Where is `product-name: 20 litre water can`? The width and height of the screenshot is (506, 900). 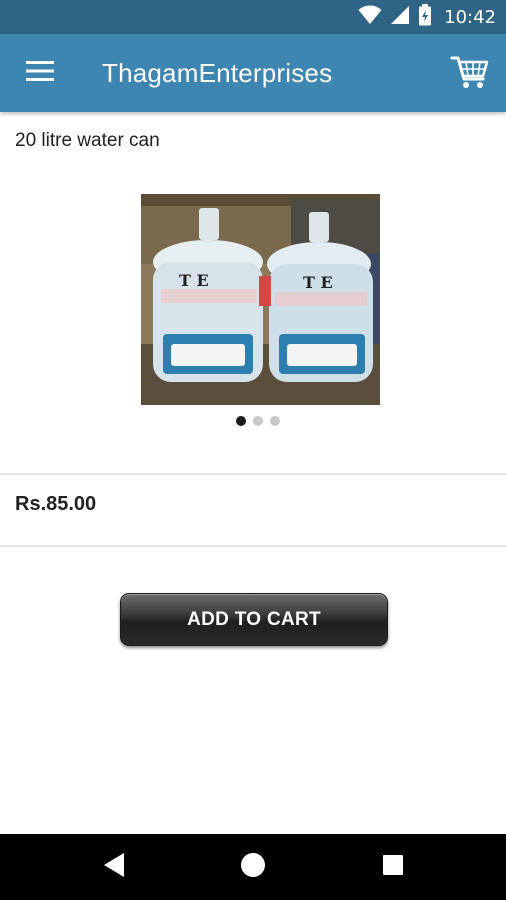 product-name: 20 litre water can is located at coordinates (87, 140).